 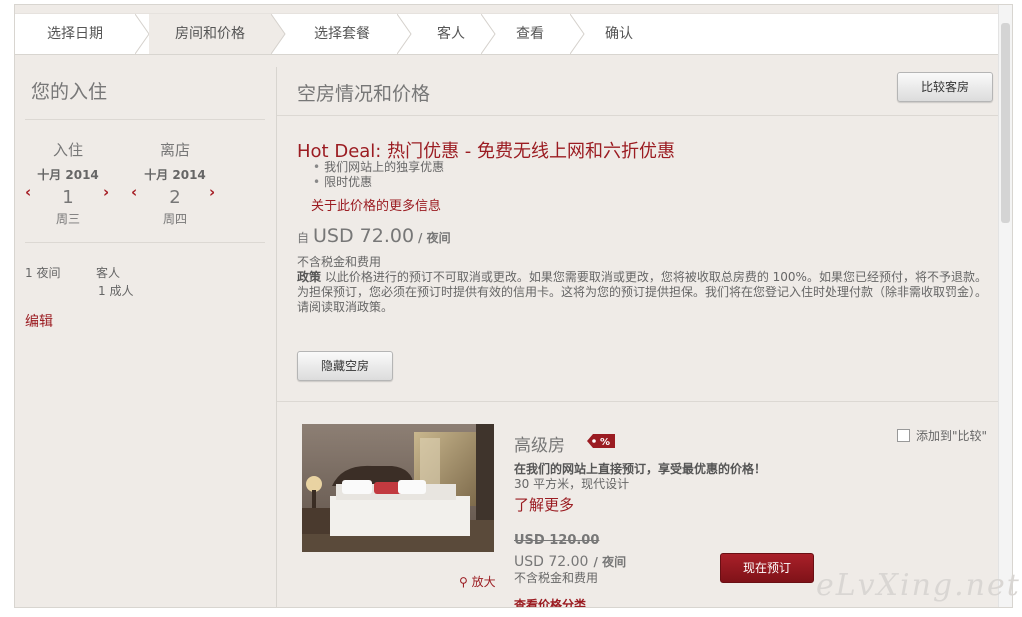 I want to click on step-label: 查看, so click(x=530, y=34).